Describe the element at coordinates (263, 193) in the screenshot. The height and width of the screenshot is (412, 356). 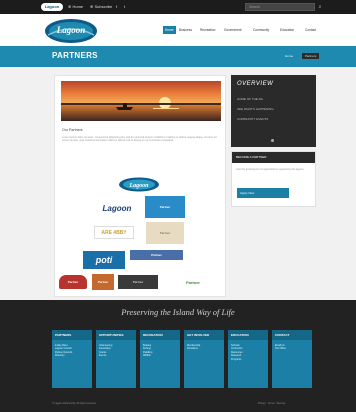
I see `apply-button: Apply Now` at that location.